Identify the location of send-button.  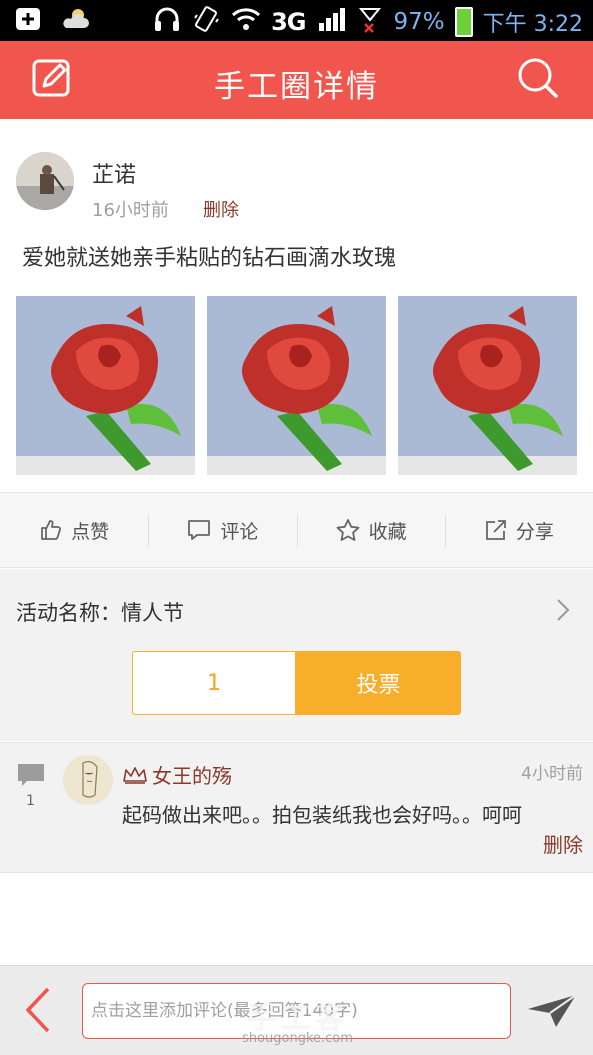
(552, 1013).